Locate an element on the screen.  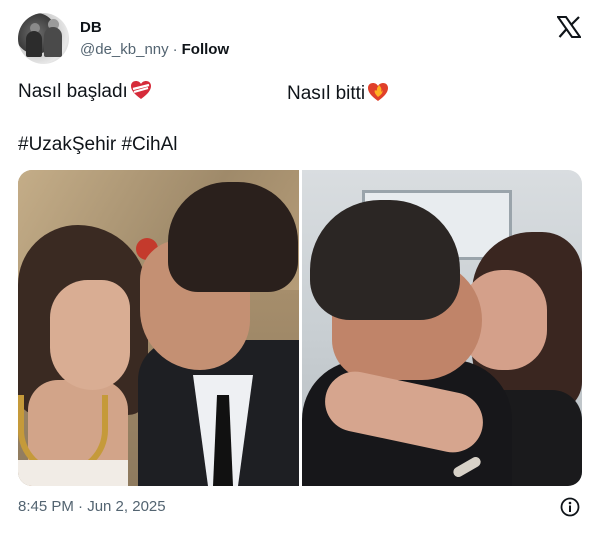
heart-with-ribbon-icon is located at coordinates (140, 90).